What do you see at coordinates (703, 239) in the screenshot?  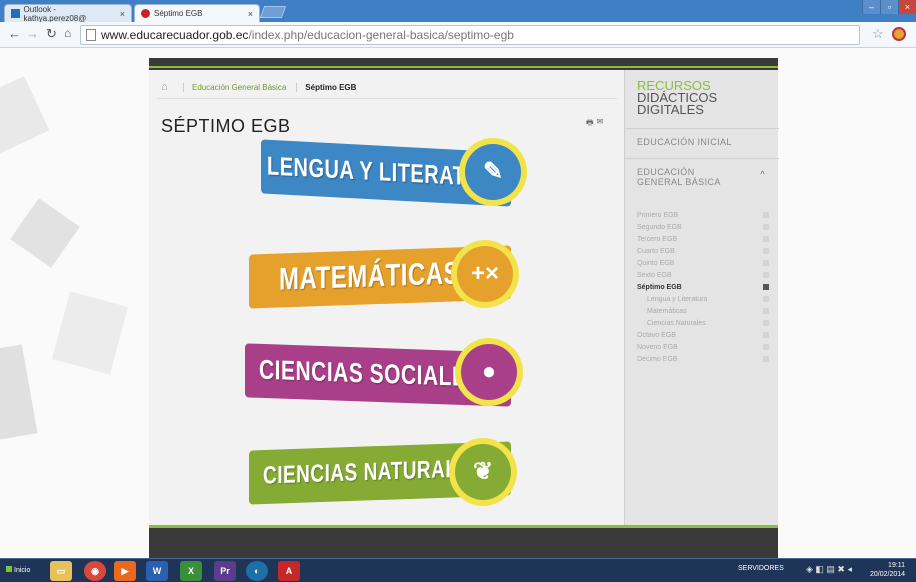 I see `sidebar-item: Tercero EGB` at bounding box center [703, 239].